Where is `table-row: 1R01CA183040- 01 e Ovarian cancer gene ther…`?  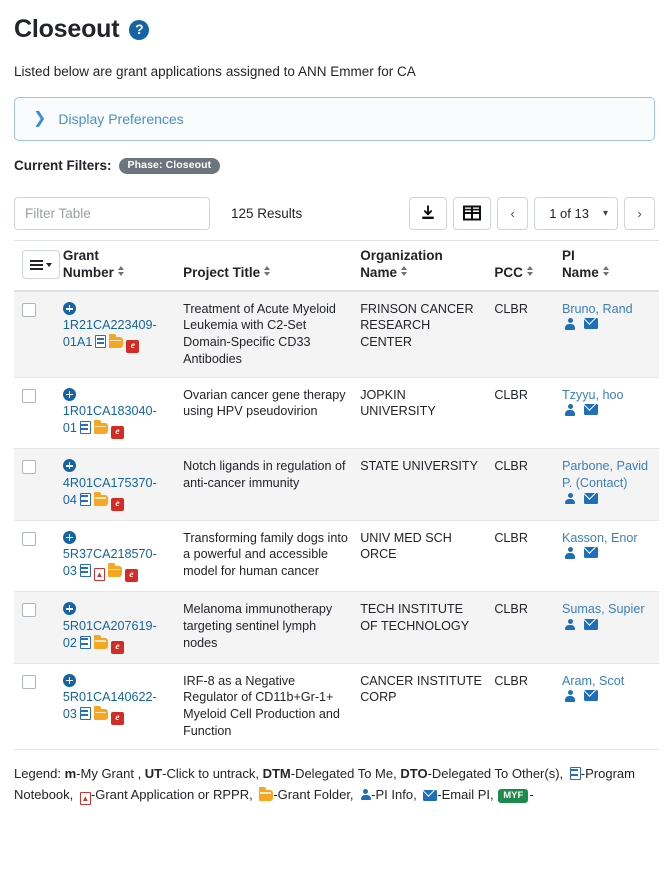
table-row: 1R01CA183040- 01 e Ovarian cancer gene ther… is located at coordinates (336, 413).